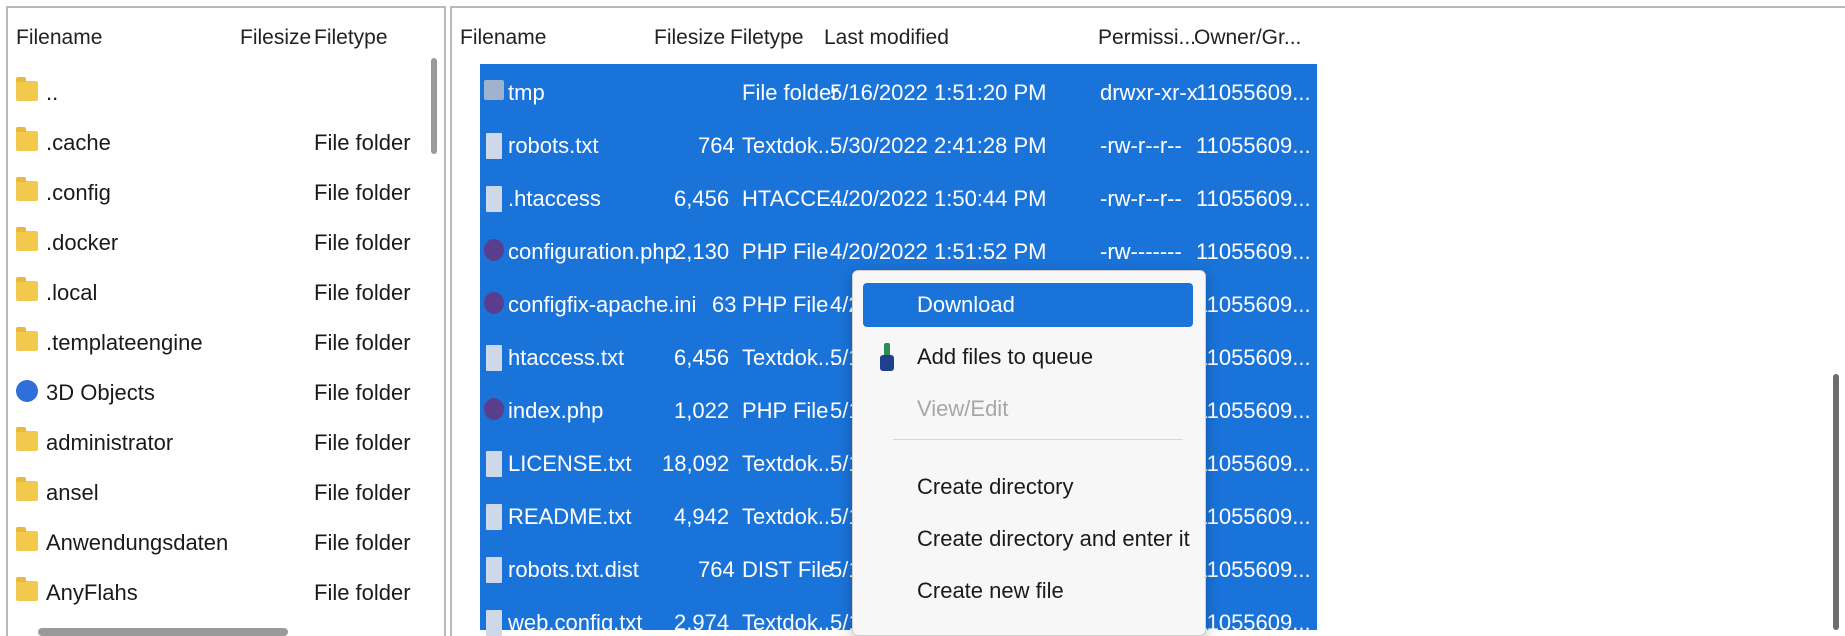  Describe the element at coordinates (724, 304) in the screenshot. I see `remote-row-size: 63` at that location.